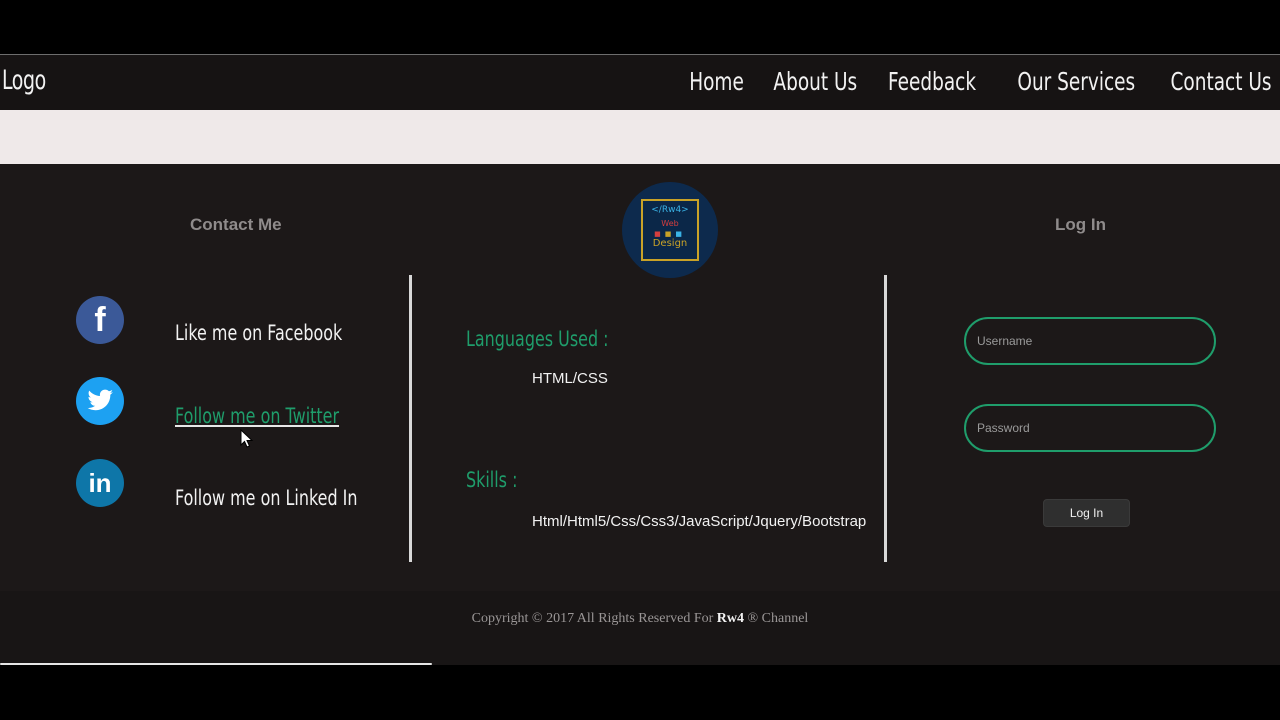 The width and height of the screenshot is (1280, 720). I want to click on bottom-letterbox, so click(640, 692).